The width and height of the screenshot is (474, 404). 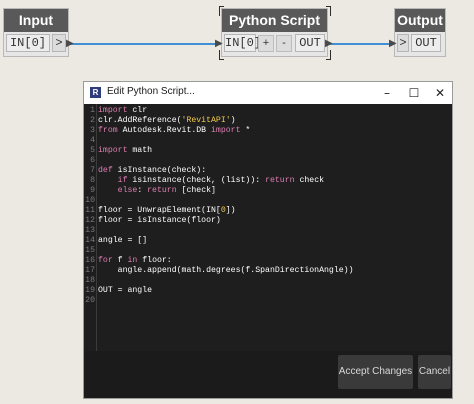 I want to click on code-text: OUT = angle, so click(x=125, y=291).